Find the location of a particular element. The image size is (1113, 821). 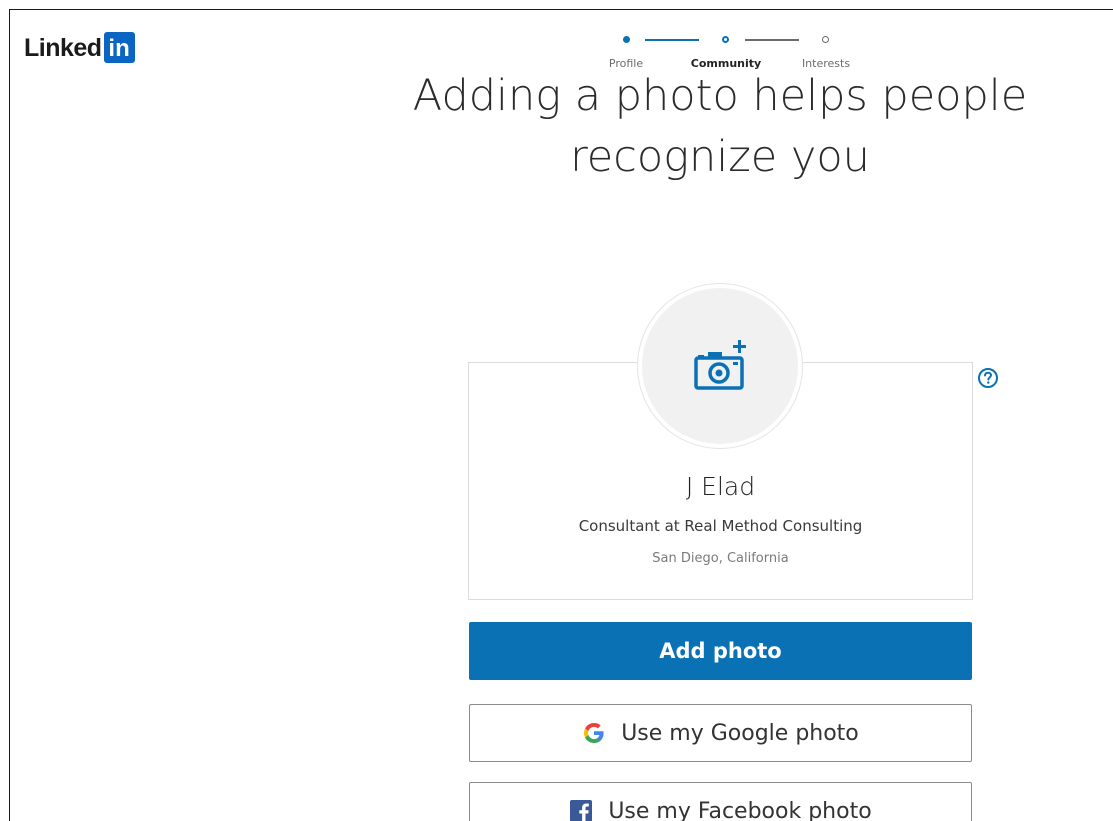

google-icon is located at coordinates (594, 733).